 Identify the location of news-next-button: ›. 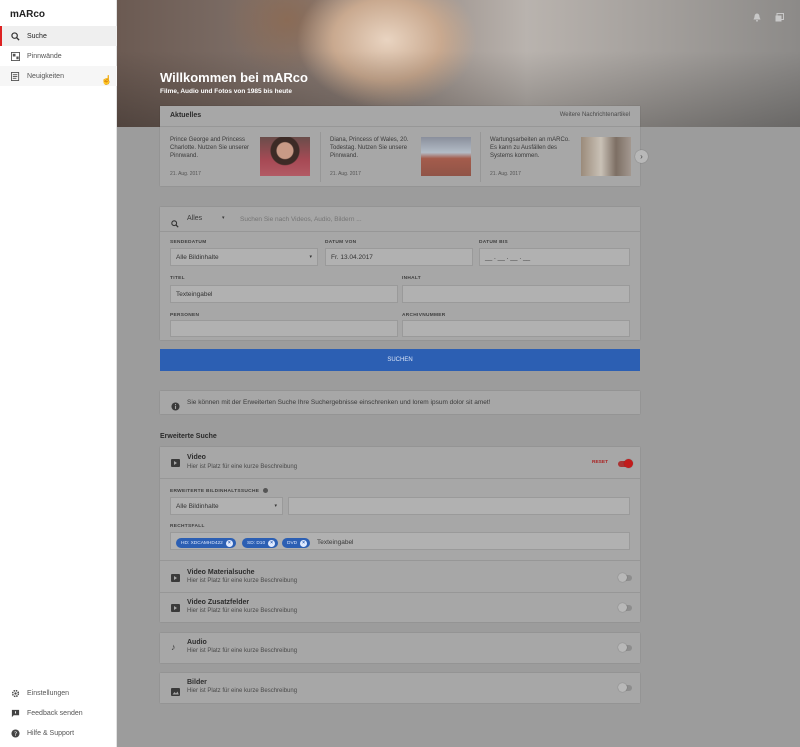
(641, 156).